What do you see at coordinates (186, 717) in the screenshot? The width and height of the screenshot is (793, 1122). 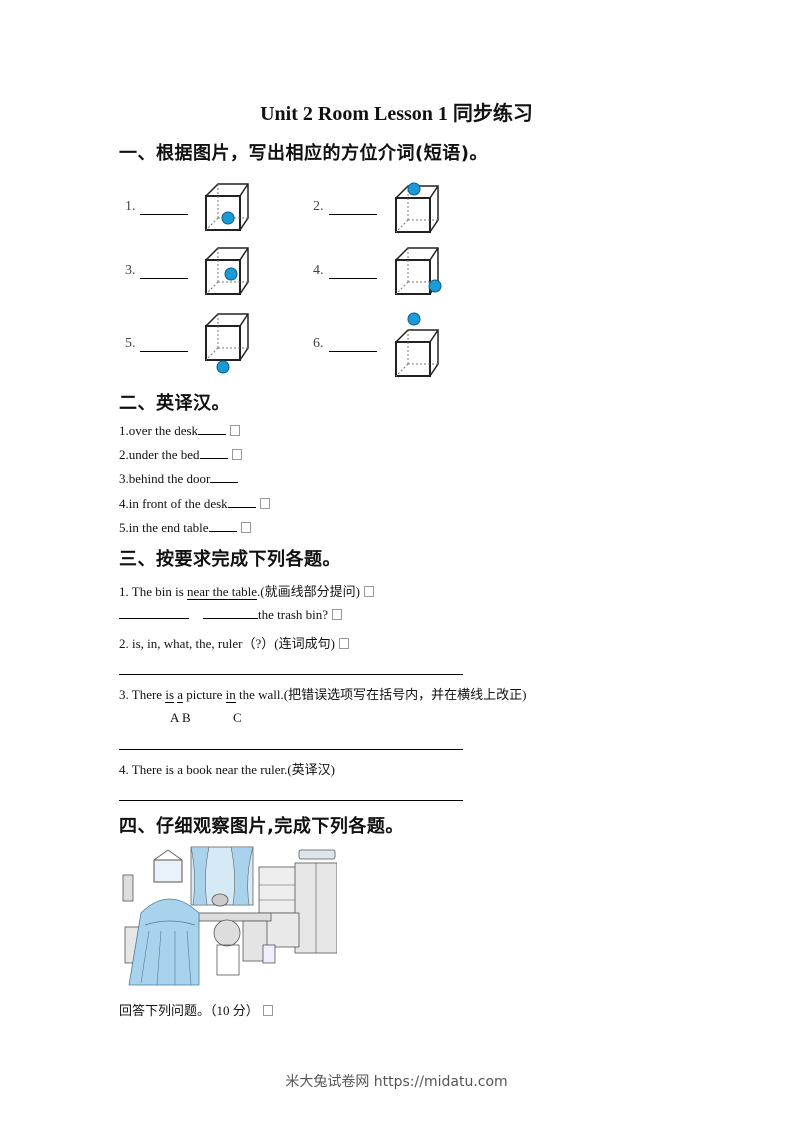 I see `option-label-b: B` at bounding box center [186, 717].